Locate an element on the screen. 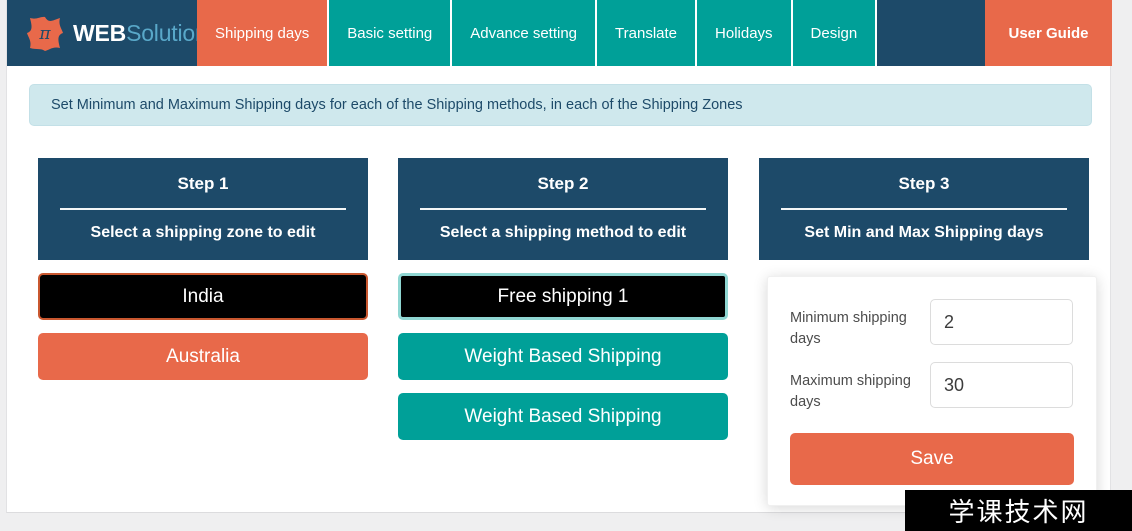 The height and width of the screenshot is (531, 1132). maximum-shipping-days-row: Maximum shipping days is located at coordinates (932, 387).